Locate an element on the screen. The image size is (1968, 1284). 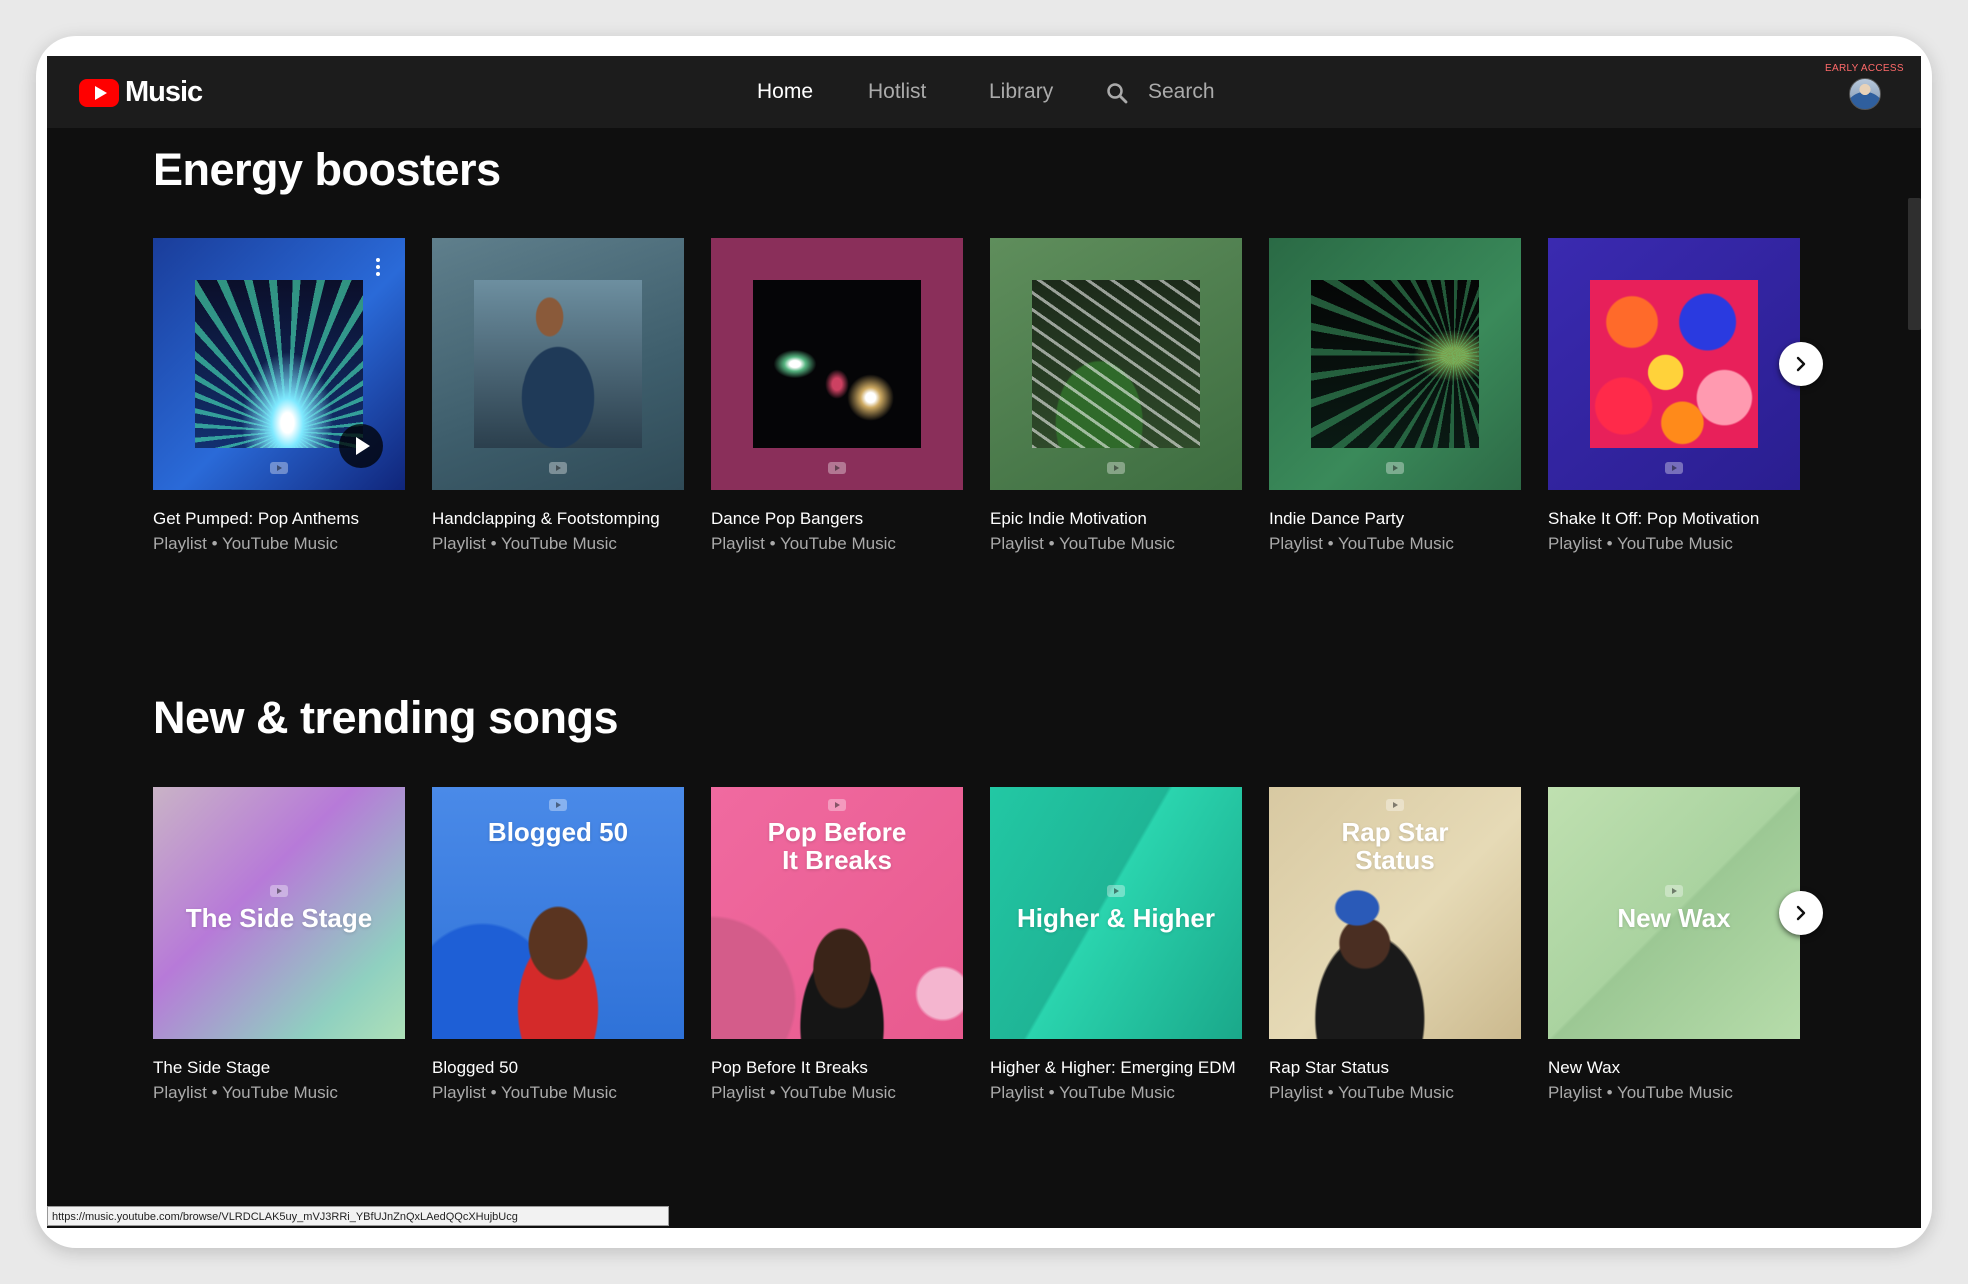
album-art-text: New Wax is located at coordinates (1674, 918).